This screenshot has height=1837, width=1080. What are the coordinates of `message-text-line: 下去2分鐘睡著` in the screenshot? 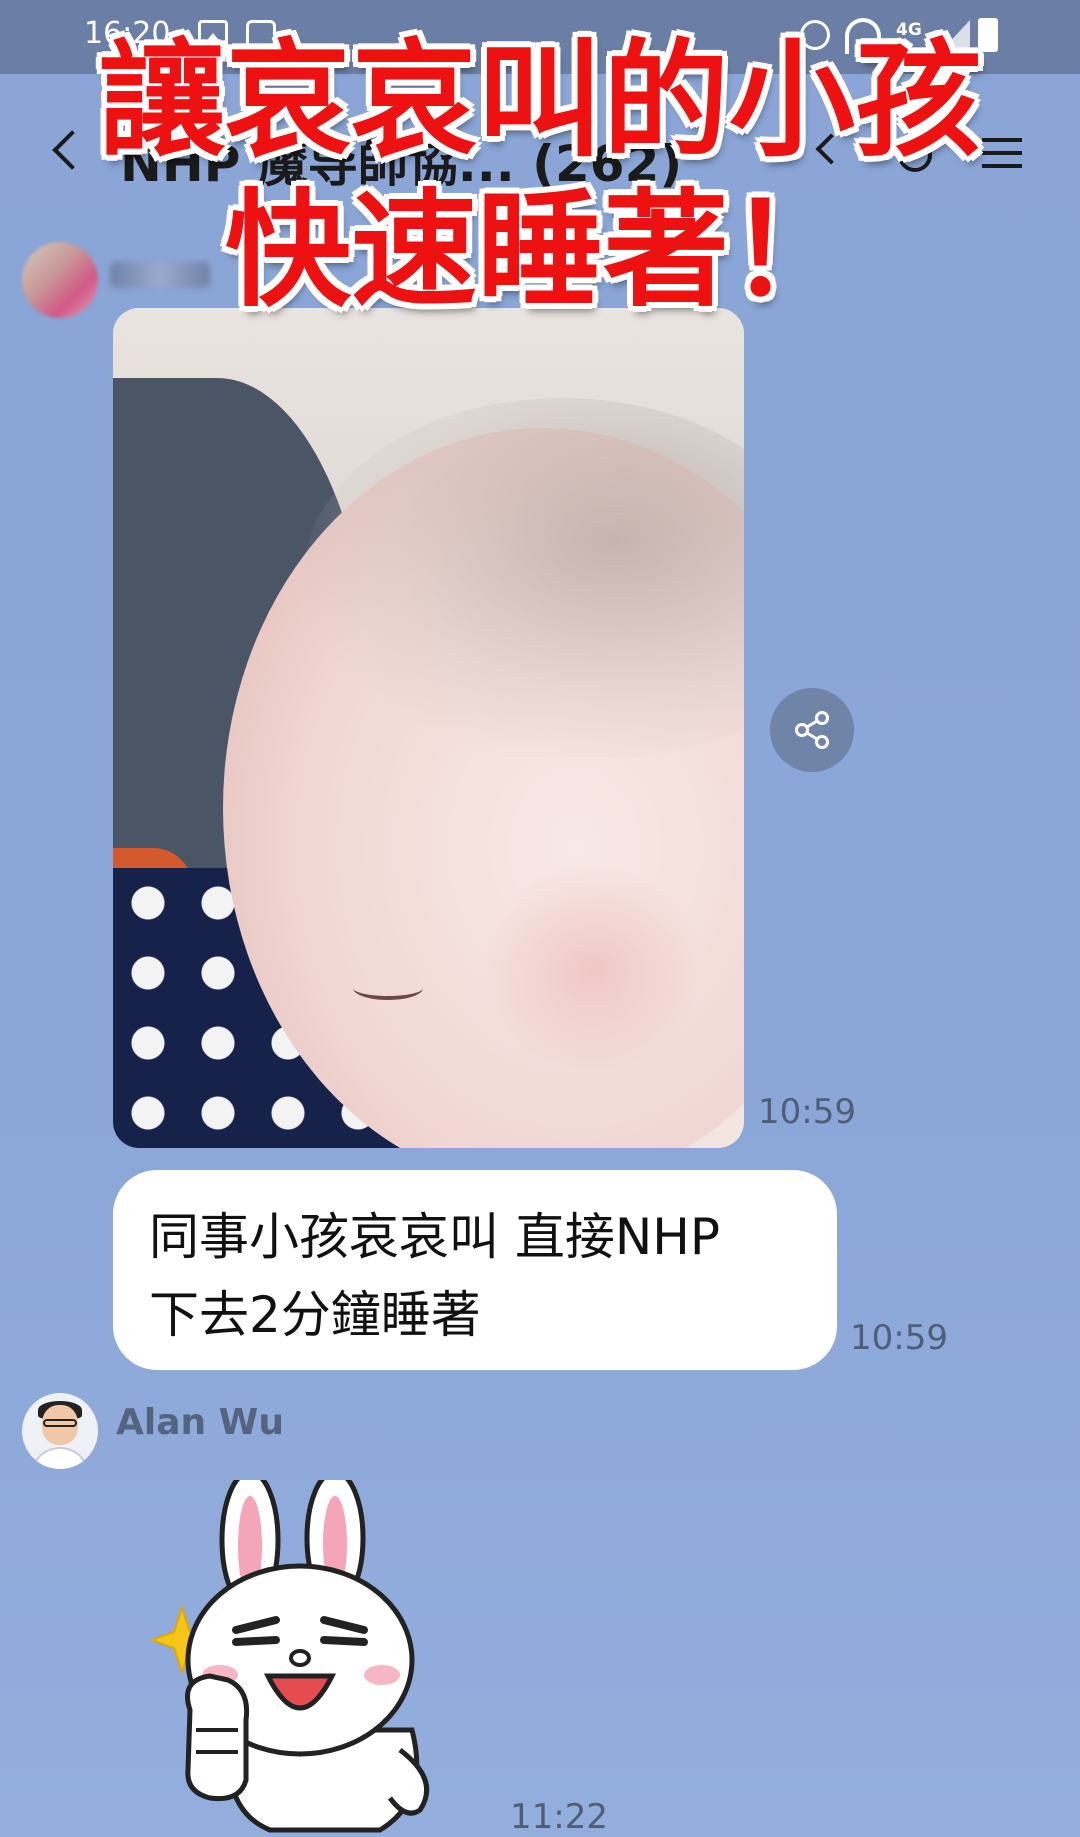 It's located at (315, 1315).